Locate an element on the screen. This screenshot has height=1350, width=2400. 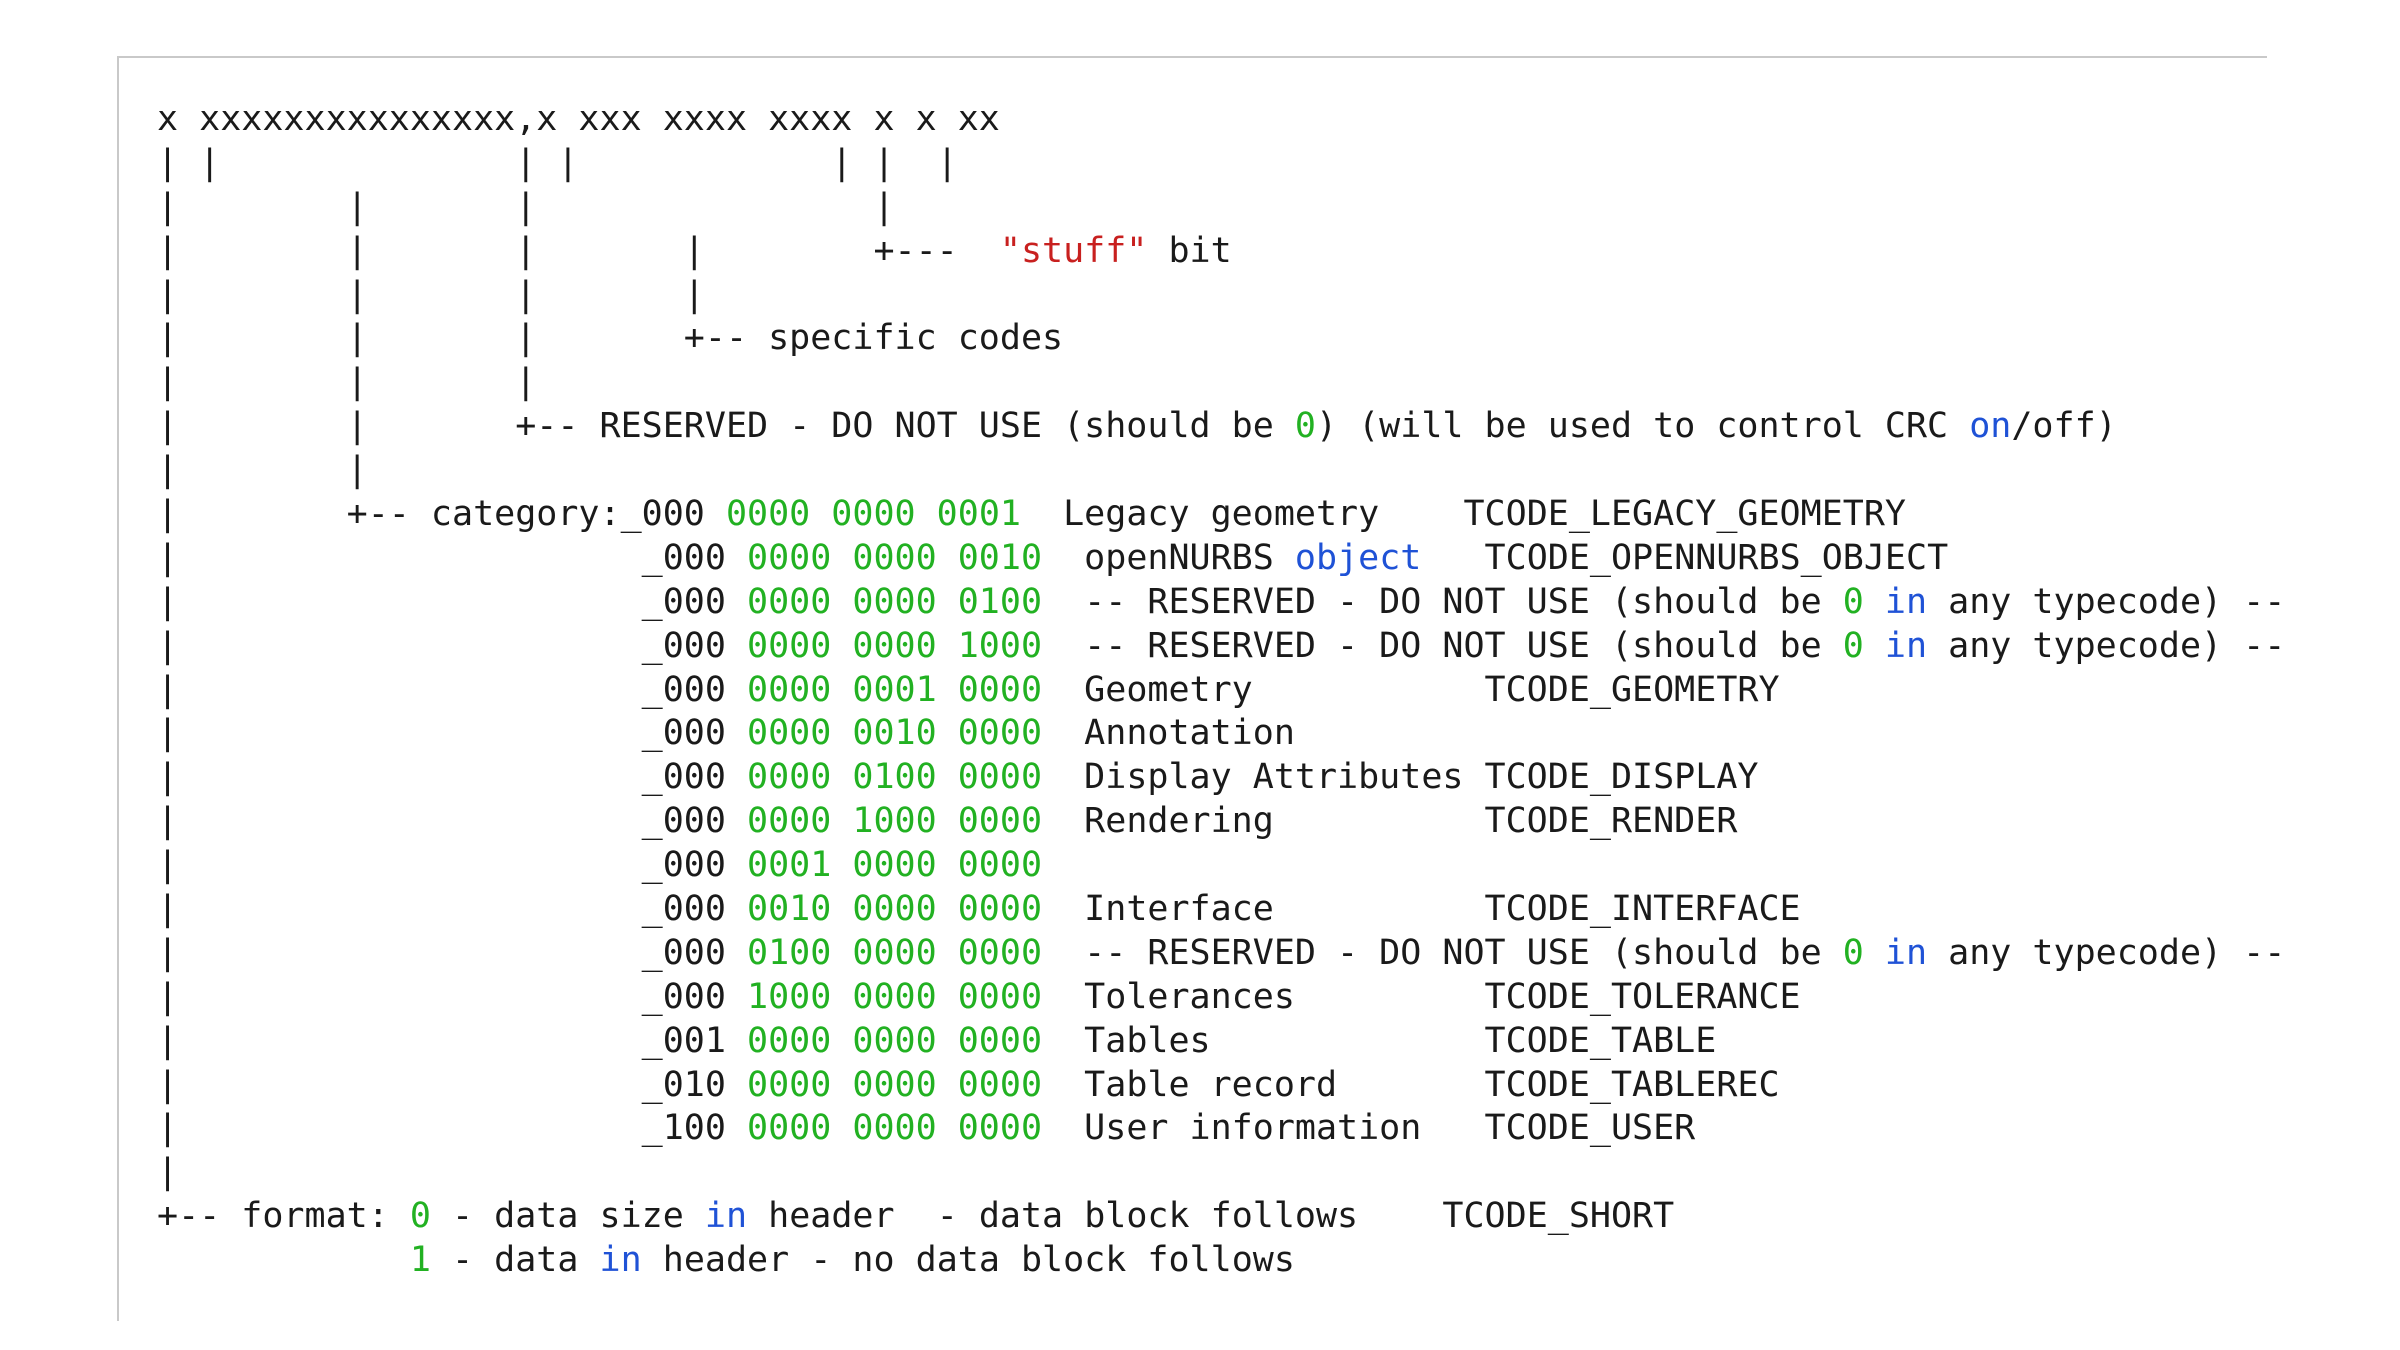
code-text: | is located at coordinates (168, 1172).